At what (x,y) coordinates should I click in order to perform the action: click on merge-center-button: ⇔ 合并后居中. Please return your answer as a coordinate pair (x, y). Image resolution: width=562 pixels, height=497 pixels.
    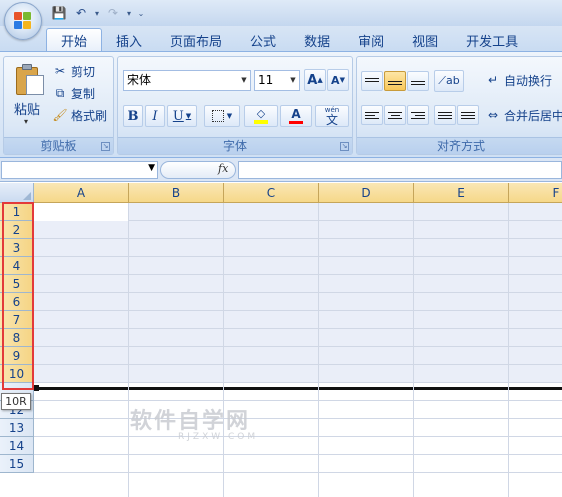
    Looking at the image, I should click on (523, 115).